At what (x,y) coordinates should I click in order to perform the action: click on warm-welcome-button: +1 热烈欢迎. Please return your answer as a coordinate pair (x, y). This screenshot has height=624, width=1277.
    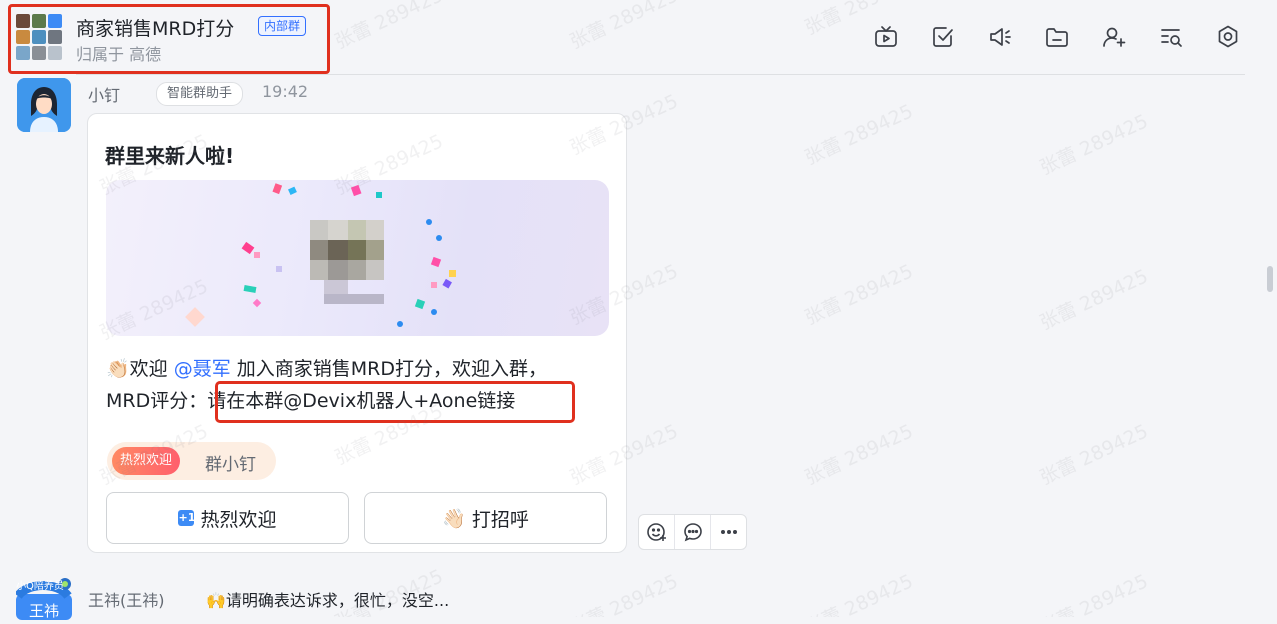
    Looking at the image, I should click on (227, 518).